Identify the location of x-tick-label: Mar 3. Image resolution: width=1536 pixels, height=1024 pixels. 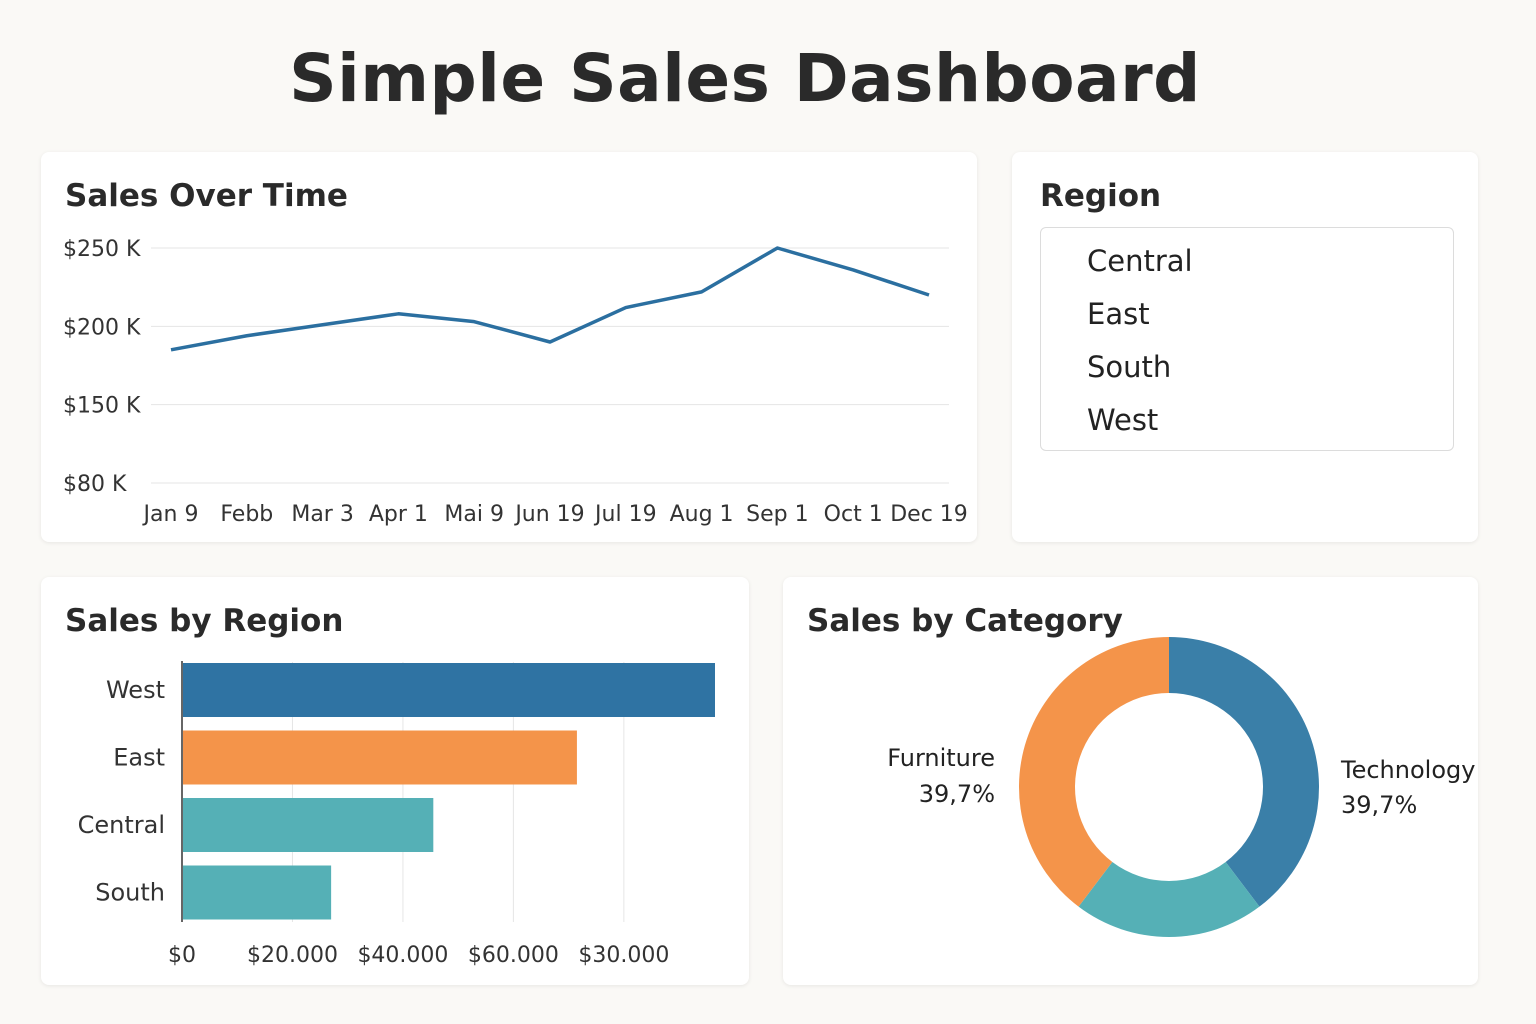
(322, 514).